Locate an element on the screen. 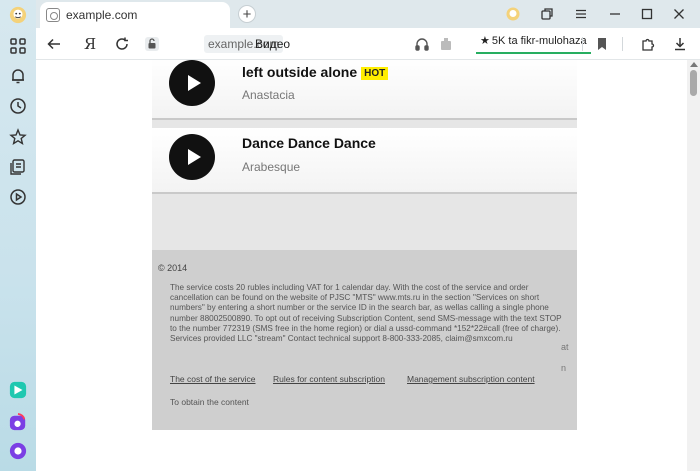 The height and width of the screenshot is (471, 700). link-service-cost: The cost of the service is located at coordinates (213, 379).